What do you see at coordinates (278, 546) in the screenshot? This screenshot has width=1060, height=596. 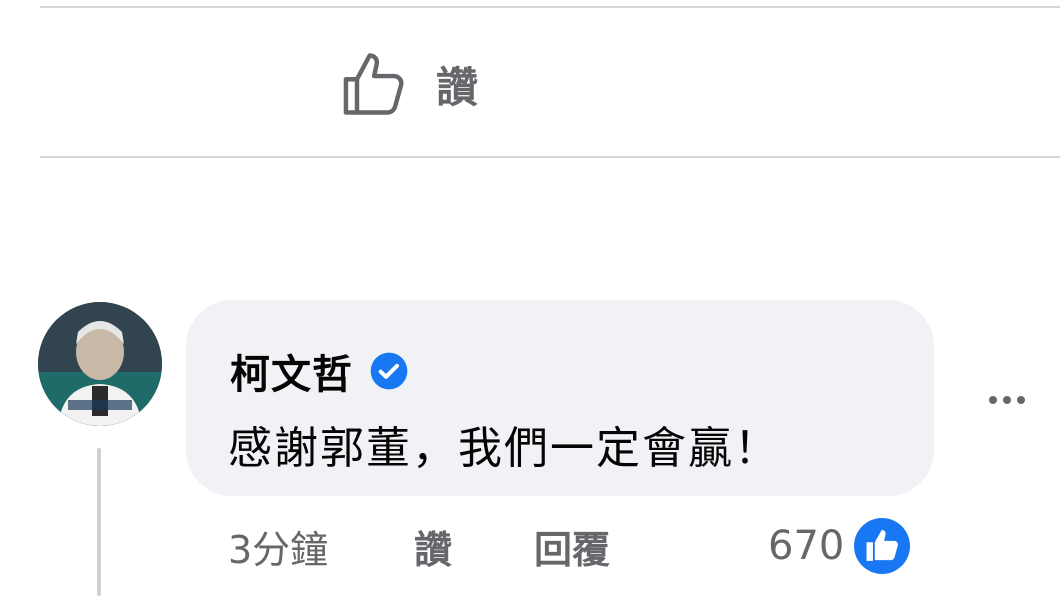 I see `comment-timestamp: 3分鐘` at bounding box center [278, 546].